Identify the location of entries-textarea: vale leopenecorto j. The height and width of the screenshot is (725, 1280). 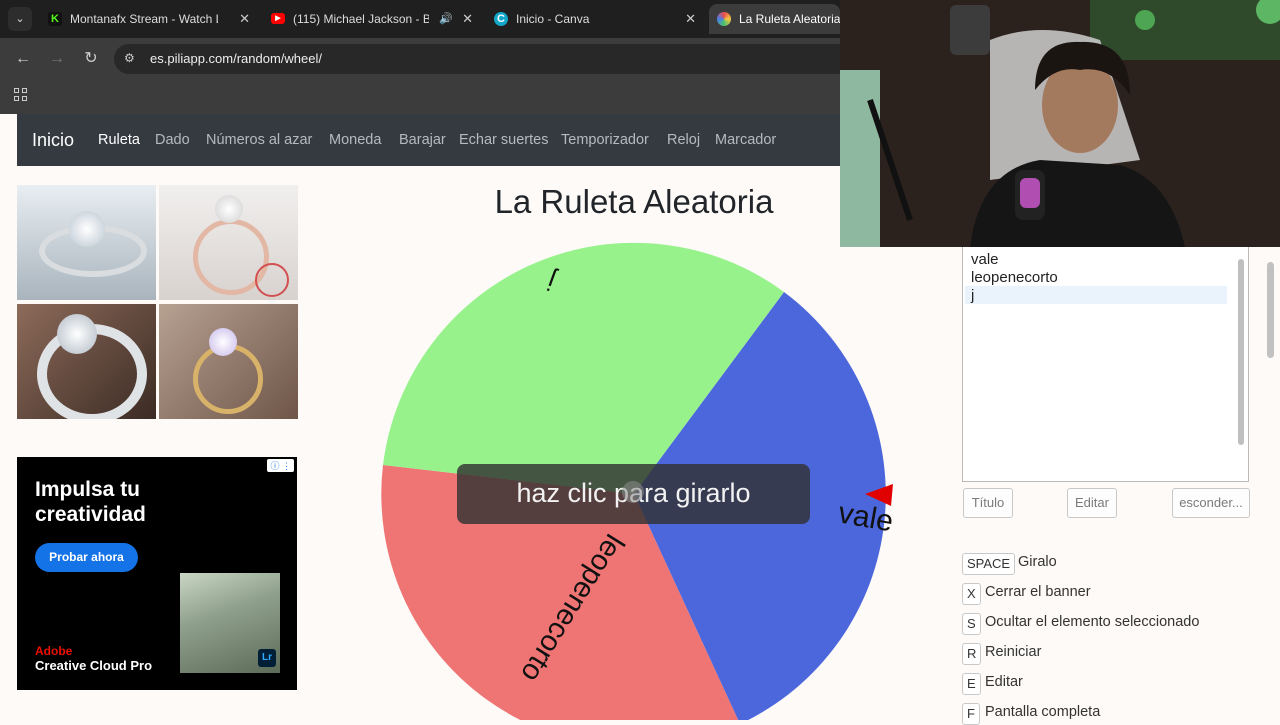
(1105, 364).